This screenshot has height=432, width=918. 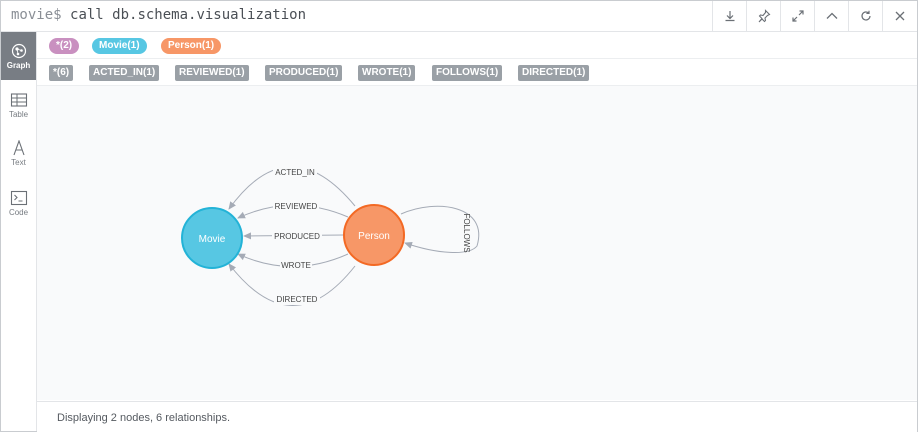 I want to click on rel-type-tag-follows: FOLLOWS(1), so click(x=467, y=73).